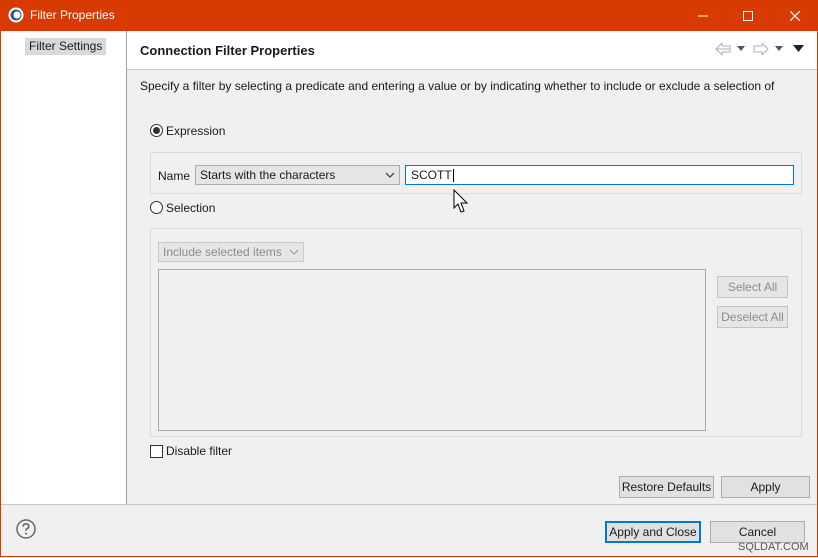 The height and width of the screenshot is (558, 818). I want to click on filter-value-input: SCOTT, so click(599, 175).